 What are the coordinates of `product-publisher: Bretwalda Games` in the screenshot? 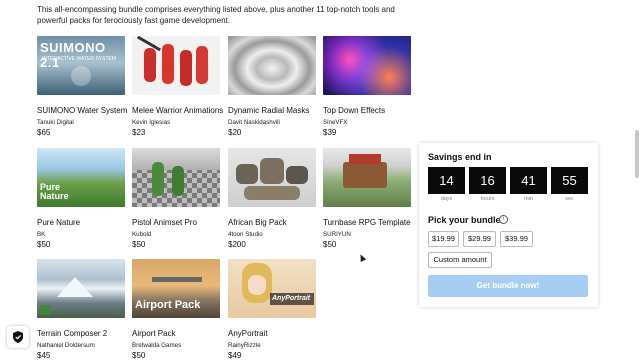 It's located at (157, 345).